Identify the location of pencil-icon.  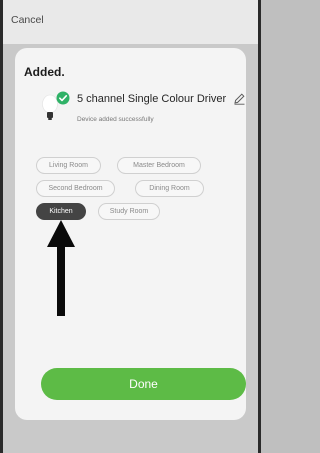
(239, 98).